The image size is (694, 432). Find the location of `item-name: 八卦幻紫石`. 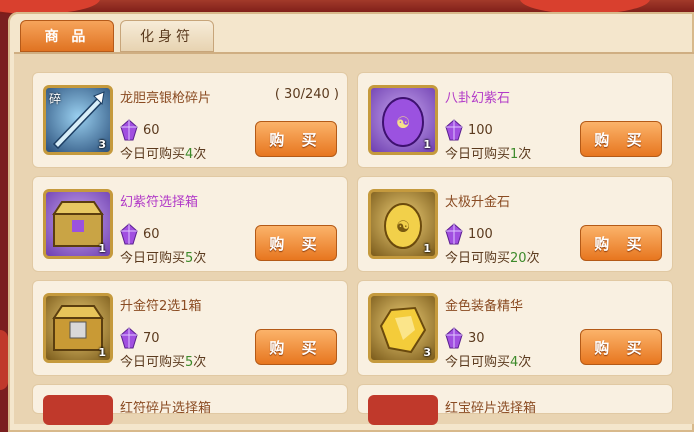

item-name: 八卦幻紫石 is located at coordinates (478, 98).